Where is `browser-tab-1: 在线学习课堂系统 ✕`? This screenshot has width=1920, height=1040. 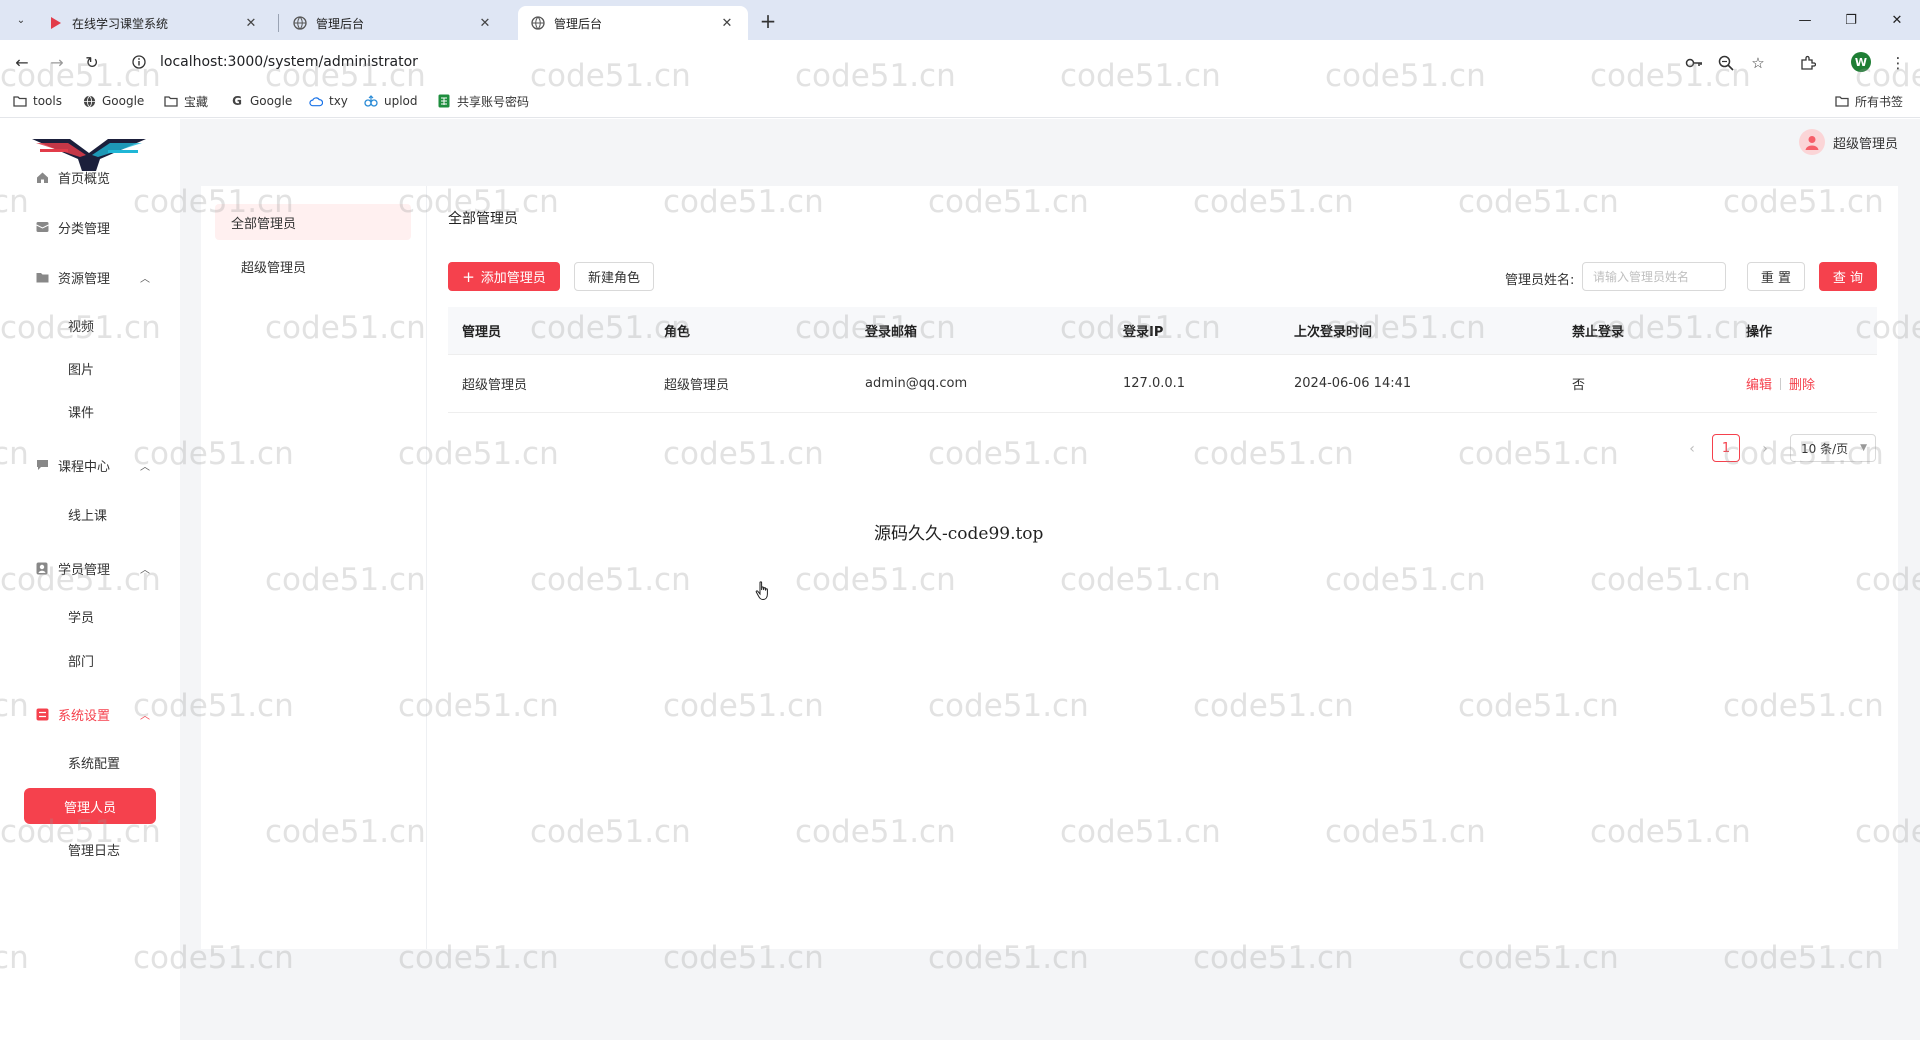
browser-tab-1: 在线学习课堂系统 ✕ is located at coordinates (154, 23).